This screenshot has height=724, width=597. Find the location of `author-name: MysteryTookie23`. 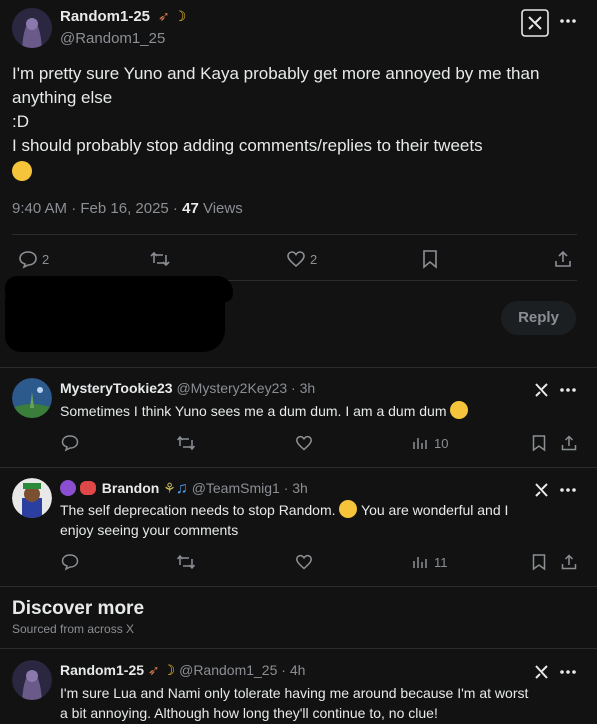

author-name: MysteryTookie23 is located at coordinates (116, 388).